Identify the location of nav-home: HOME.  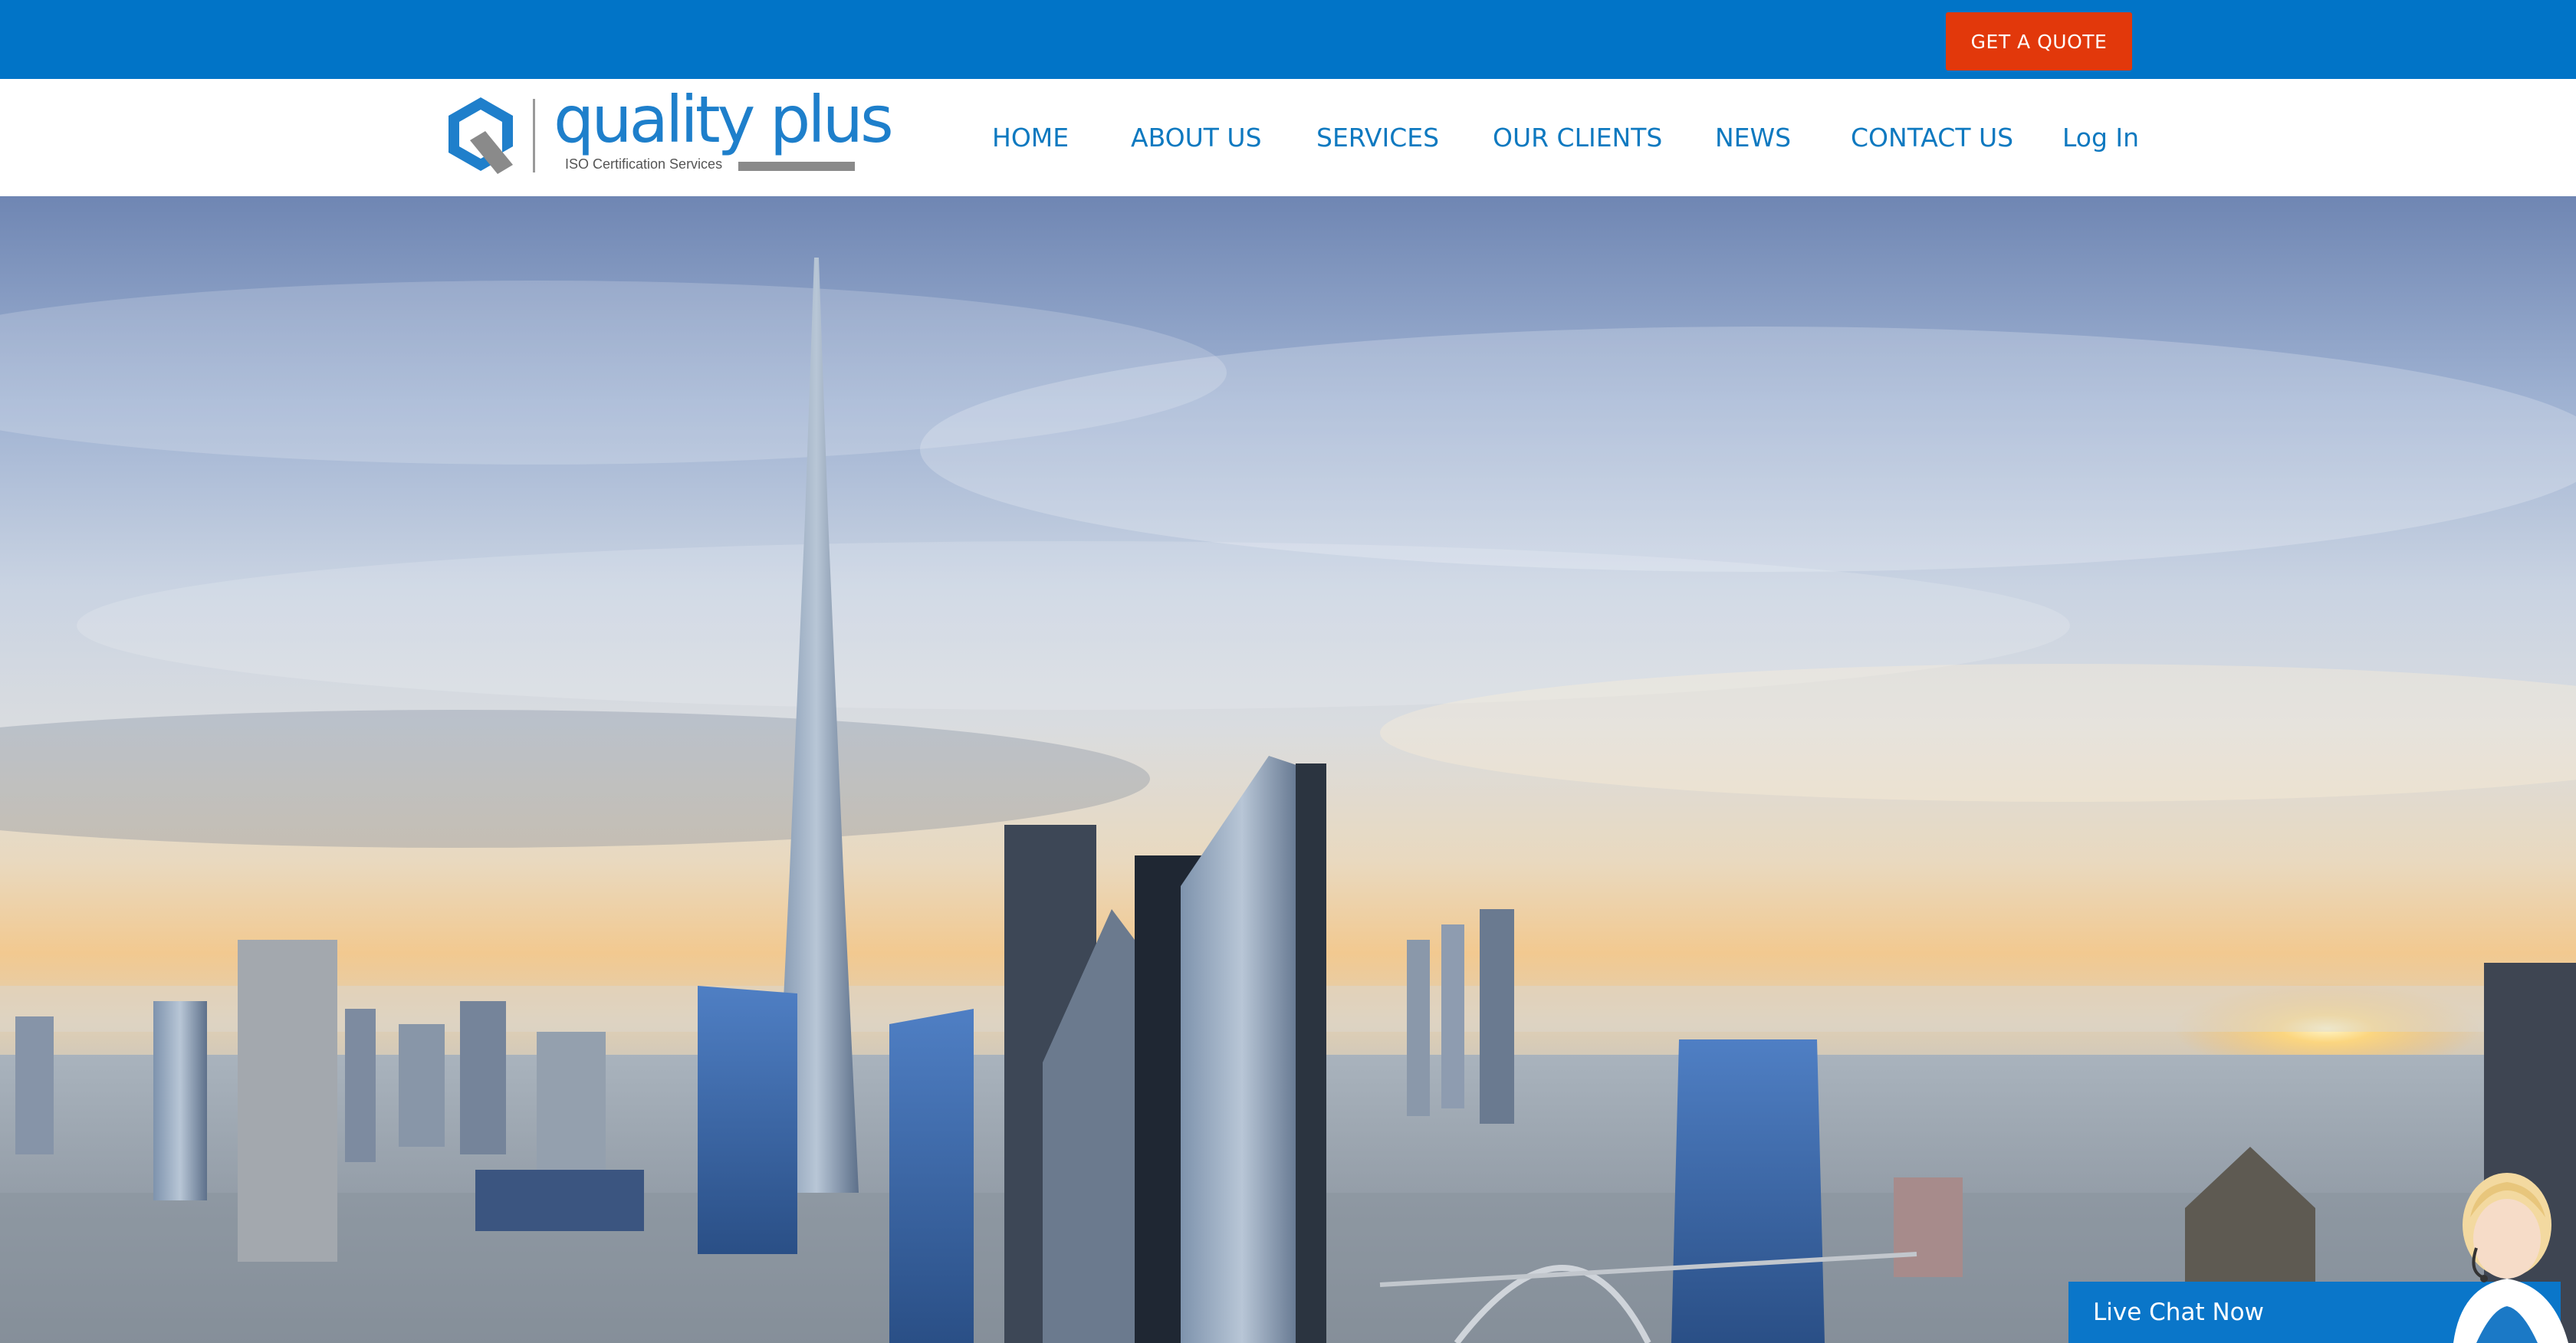
(1030, 138).